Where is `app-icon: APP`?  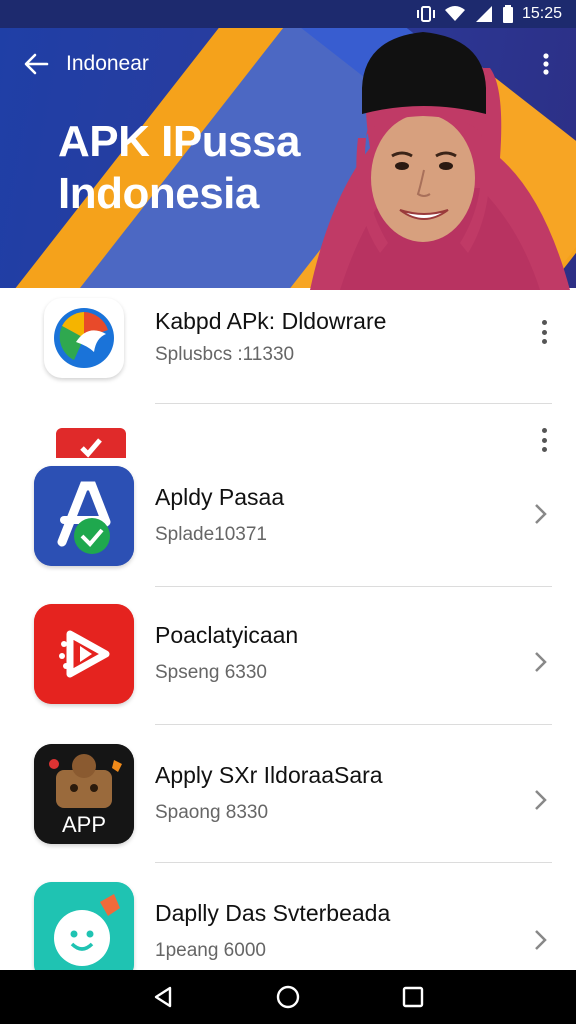 app-icon: APP is located at coordinates (84, 794).